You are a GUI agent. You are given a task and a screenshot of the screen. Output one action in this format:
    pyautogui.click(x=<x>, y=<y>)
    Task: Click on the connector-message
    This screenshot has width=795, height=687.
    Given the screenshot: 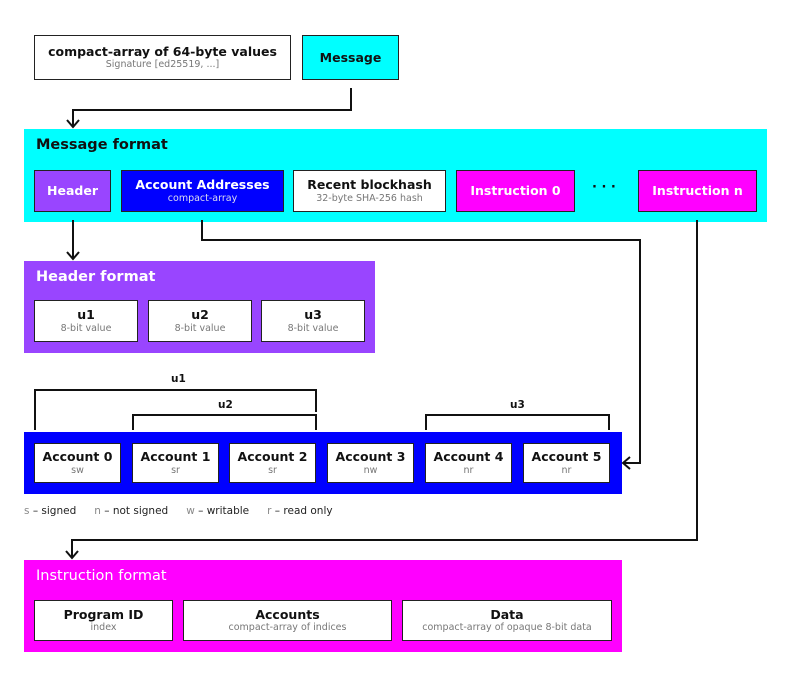 What is the action you would take?
    pyautogui.click(x=212, y=107)
    